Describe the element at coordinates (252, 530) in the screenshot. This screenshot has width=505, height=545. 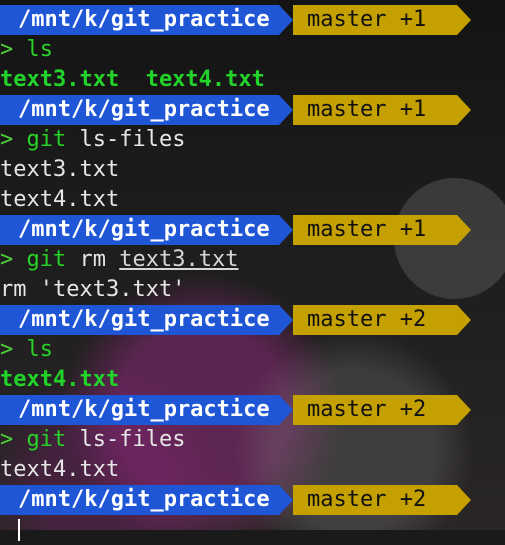
I see `active-input-line` at that location.